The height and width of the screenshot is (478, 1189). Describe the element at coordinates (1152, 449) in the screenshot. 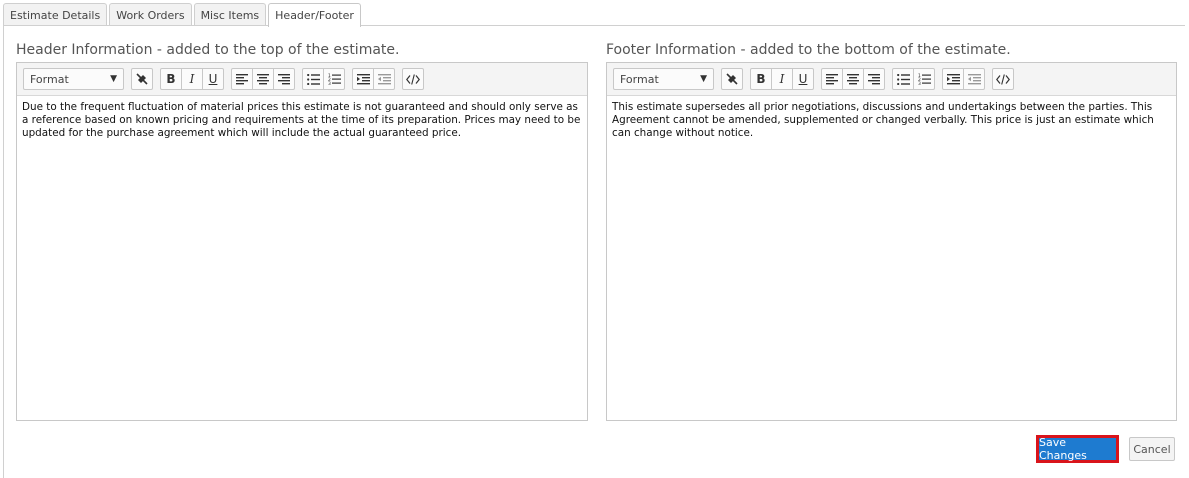

I see `cancel-button: Cancel` at that location.